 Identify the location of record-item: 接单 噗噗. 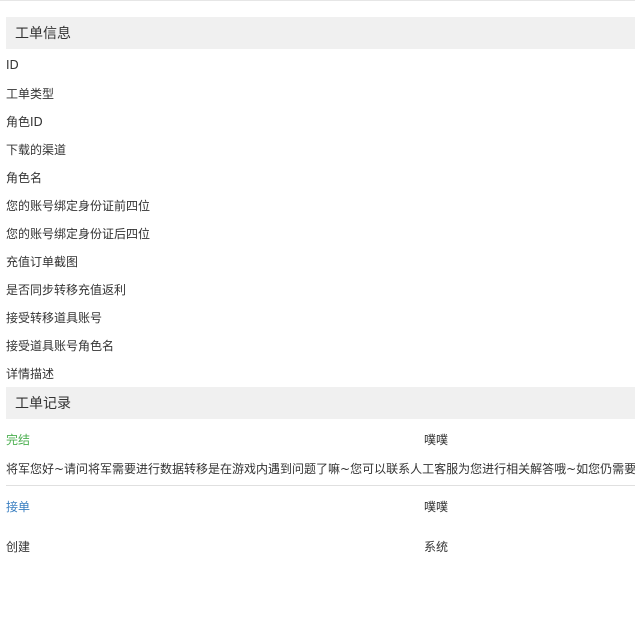
(320, 506).